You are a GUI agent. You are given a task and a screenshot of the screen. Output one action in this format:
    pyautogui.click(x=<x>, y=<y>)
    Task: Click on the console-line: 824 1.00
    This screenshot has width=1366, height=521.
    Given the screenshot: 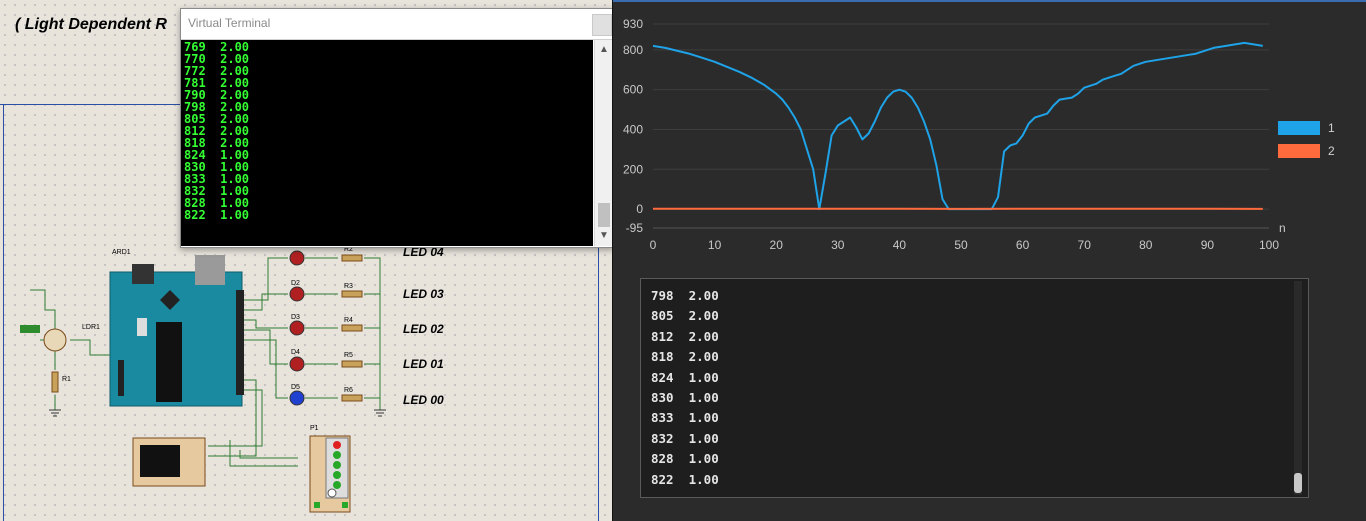 What is the action you would take?
    pyautogui.click(x=685, y=377)
    